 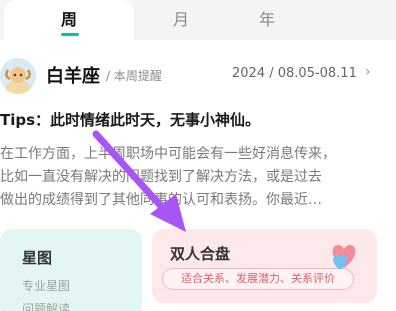 I want to click on tab-week: 周, so click(x=69, y=20).